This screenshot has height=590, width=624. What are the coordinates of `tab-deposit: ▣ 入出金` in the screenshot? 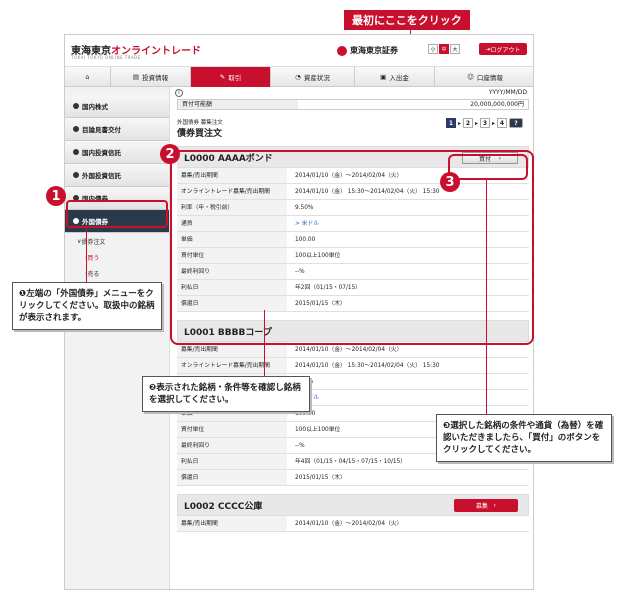 It's located at (395, 77).